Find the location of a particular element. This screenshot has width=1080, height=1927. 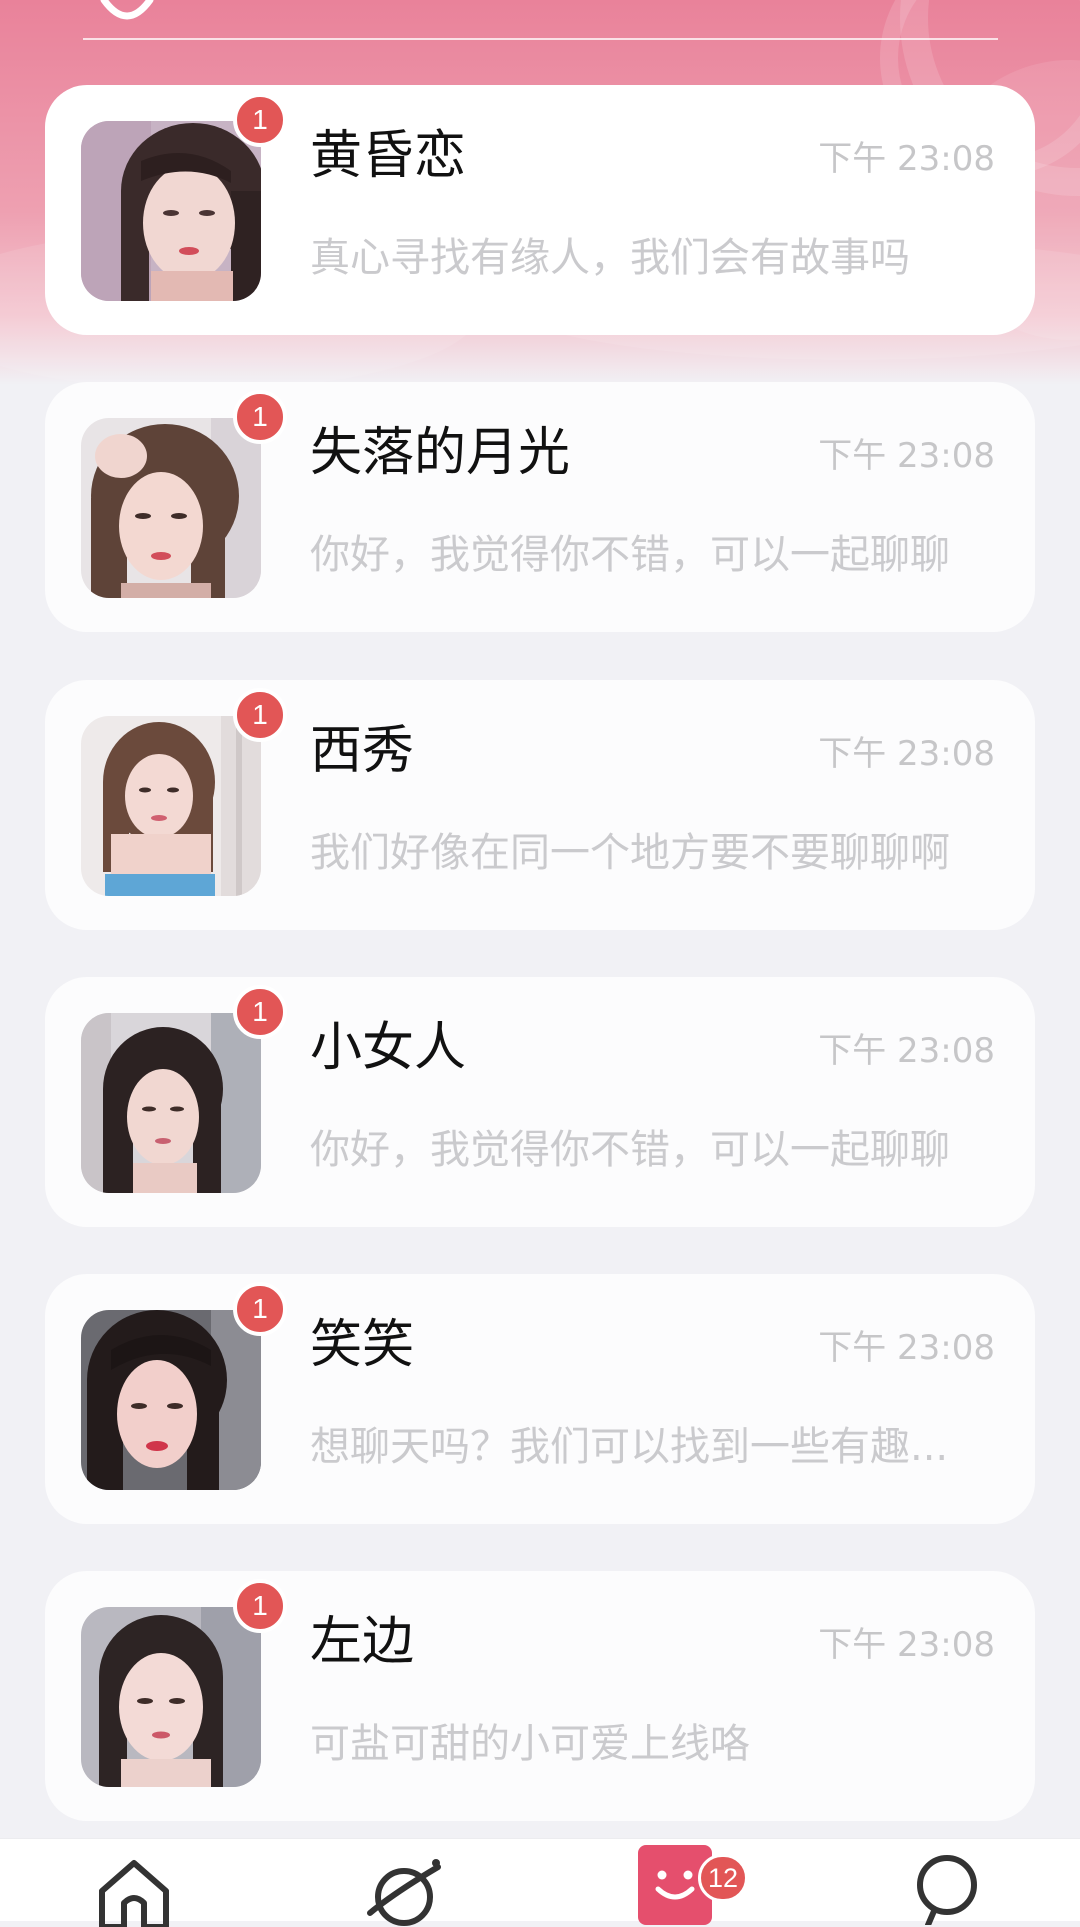

contact-name: 笑笑 is located at coordinates (362, 1345).